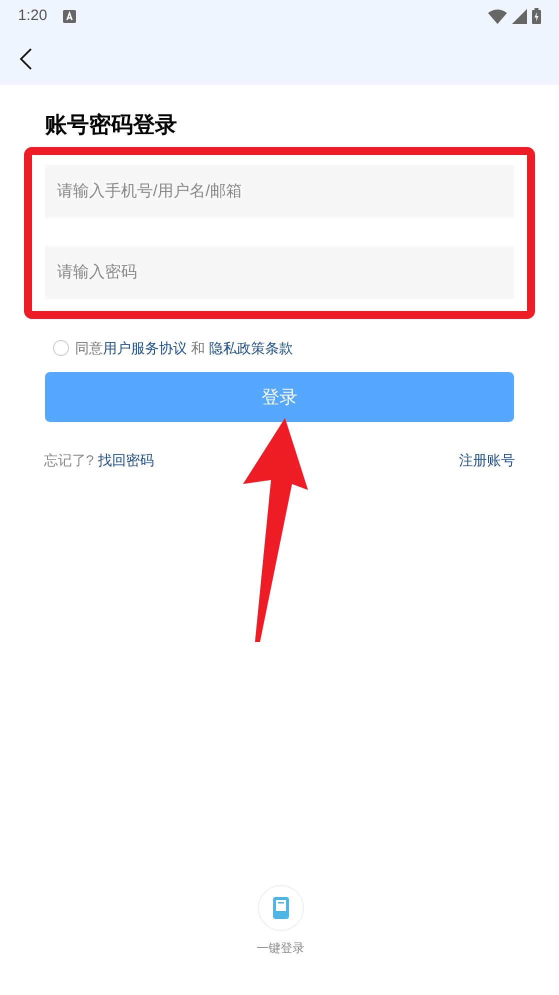 This screenshot has width=559, height=995. What do you see at coordinates (61, 348) in the screenshot?
I see `agree-checkbox` at bounding box center [61, 348].